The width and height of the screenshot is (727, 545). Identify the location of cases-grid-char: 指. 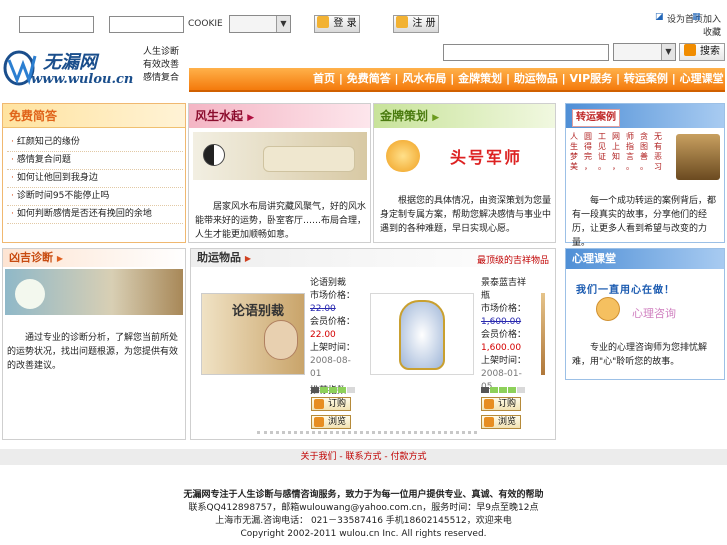
(630, 146).